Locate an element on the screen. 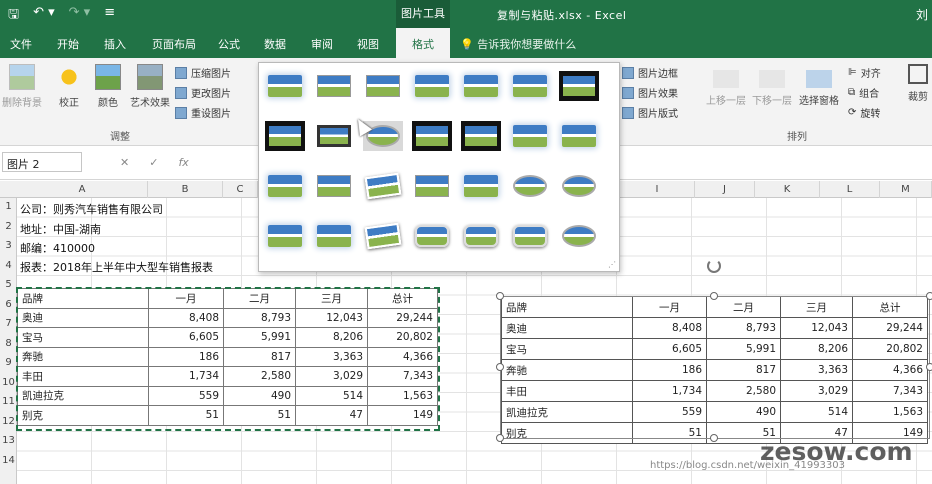 The height and width of the screenshot is (484, 932). row-header: 5 is located at coordinates (8, 284).